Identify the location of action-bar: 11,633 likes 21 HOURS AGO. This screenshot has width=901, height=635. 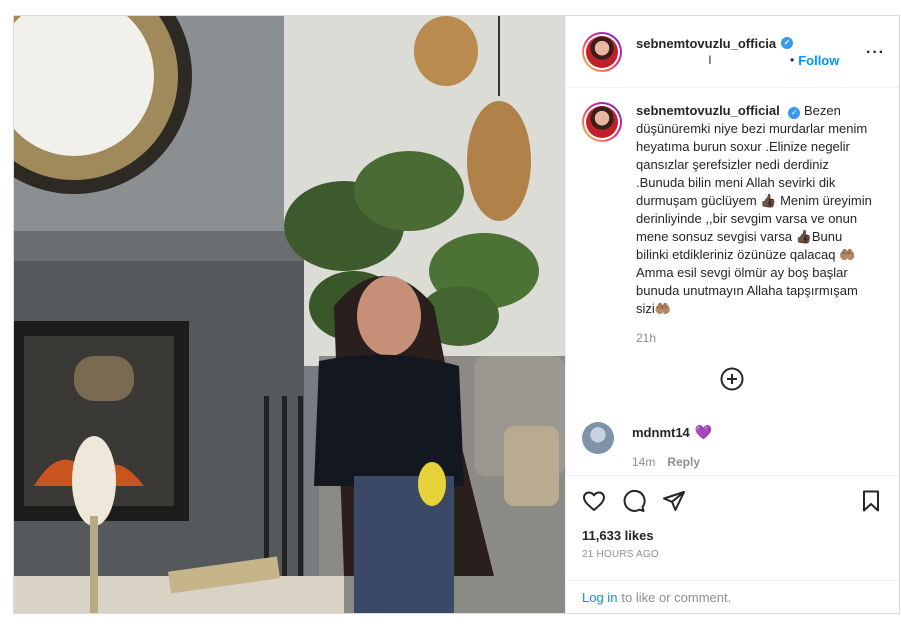
(732, 527).